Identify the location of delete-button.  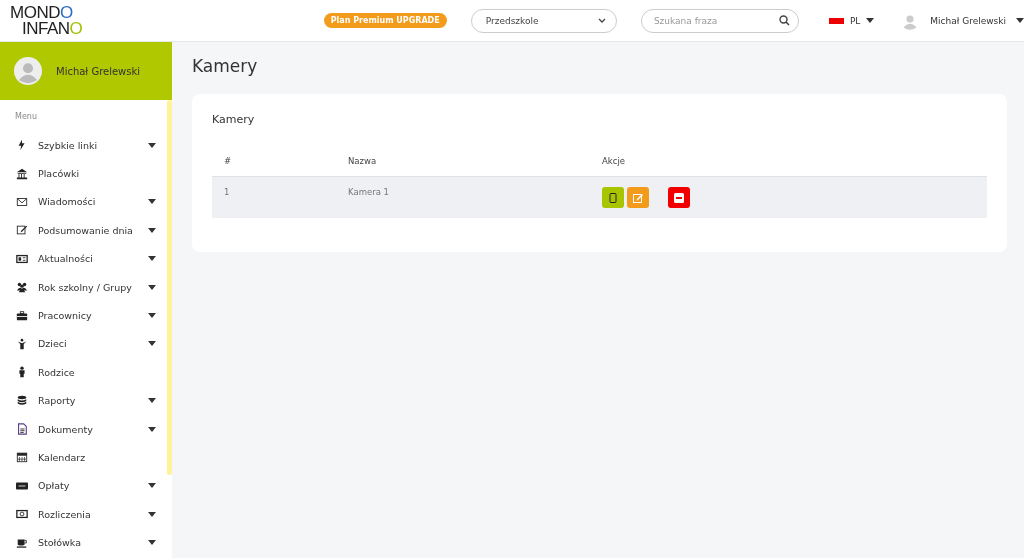
(679, 197).